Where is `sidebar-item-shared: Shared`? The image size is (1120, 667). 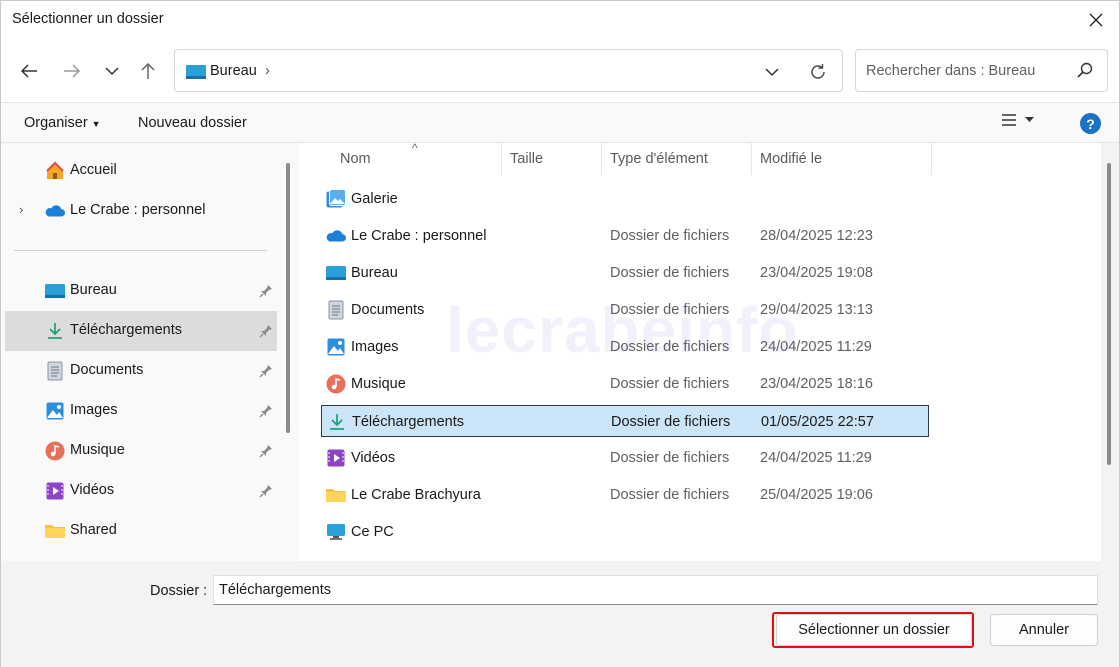
sidebar-item-shared: Shared is located at coordinates (141, 531).